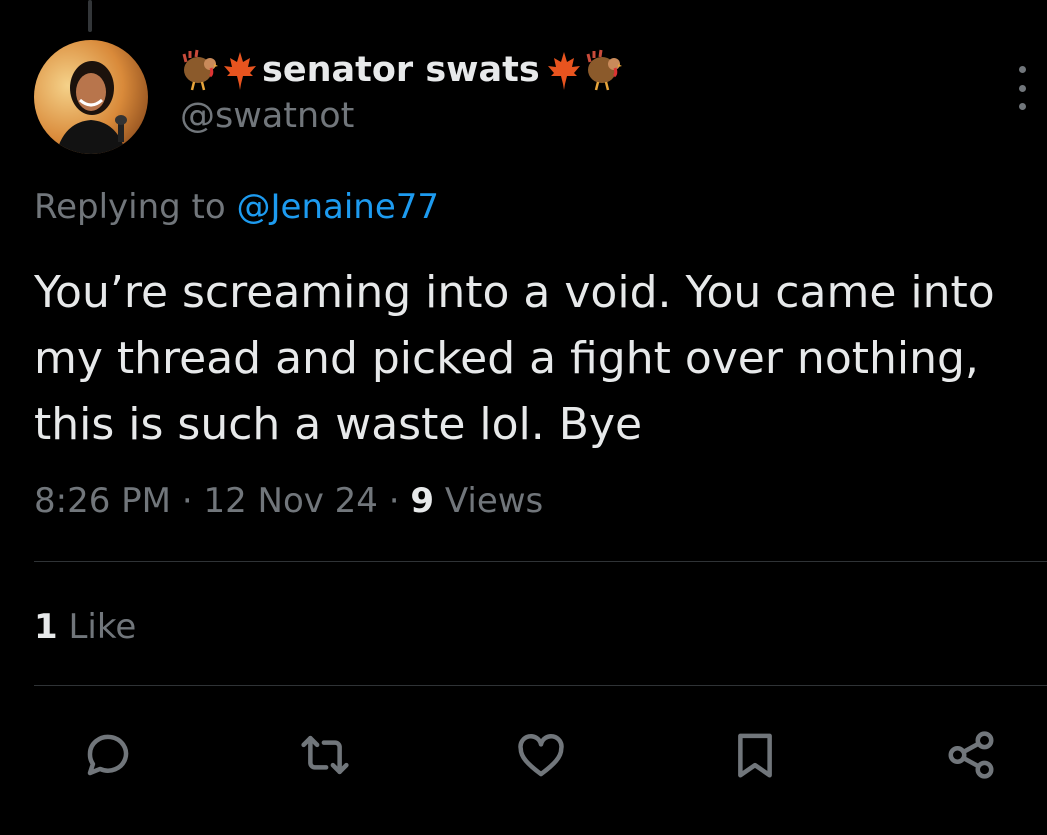 This screenshot has height=835, width=1047. Describe the element at coordinates (236, 207) in the screenshot. I see `replying-to: Replying to @Jenaine77` at that location.